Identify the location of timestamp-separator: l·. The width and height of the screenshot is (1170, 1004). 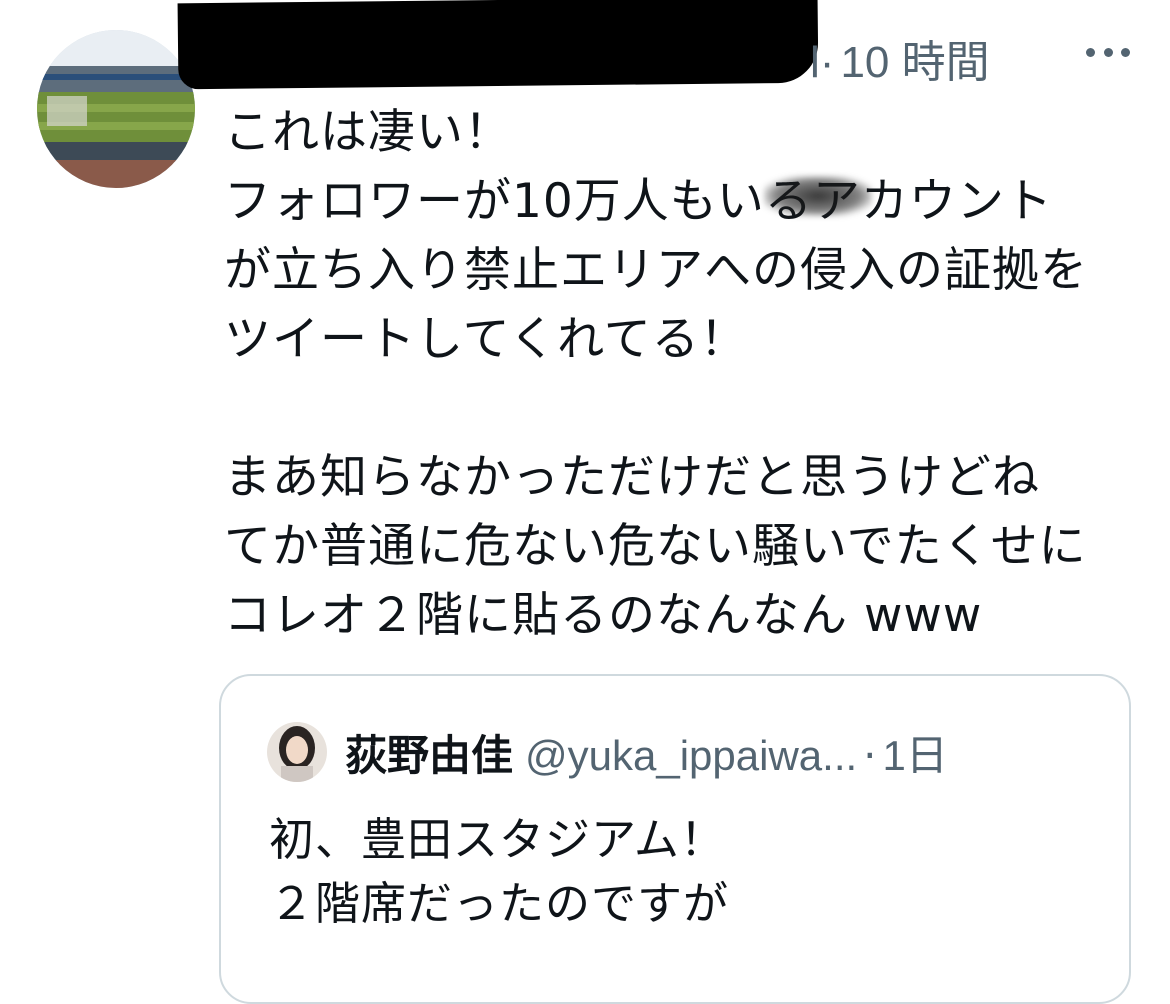
(822, 62).